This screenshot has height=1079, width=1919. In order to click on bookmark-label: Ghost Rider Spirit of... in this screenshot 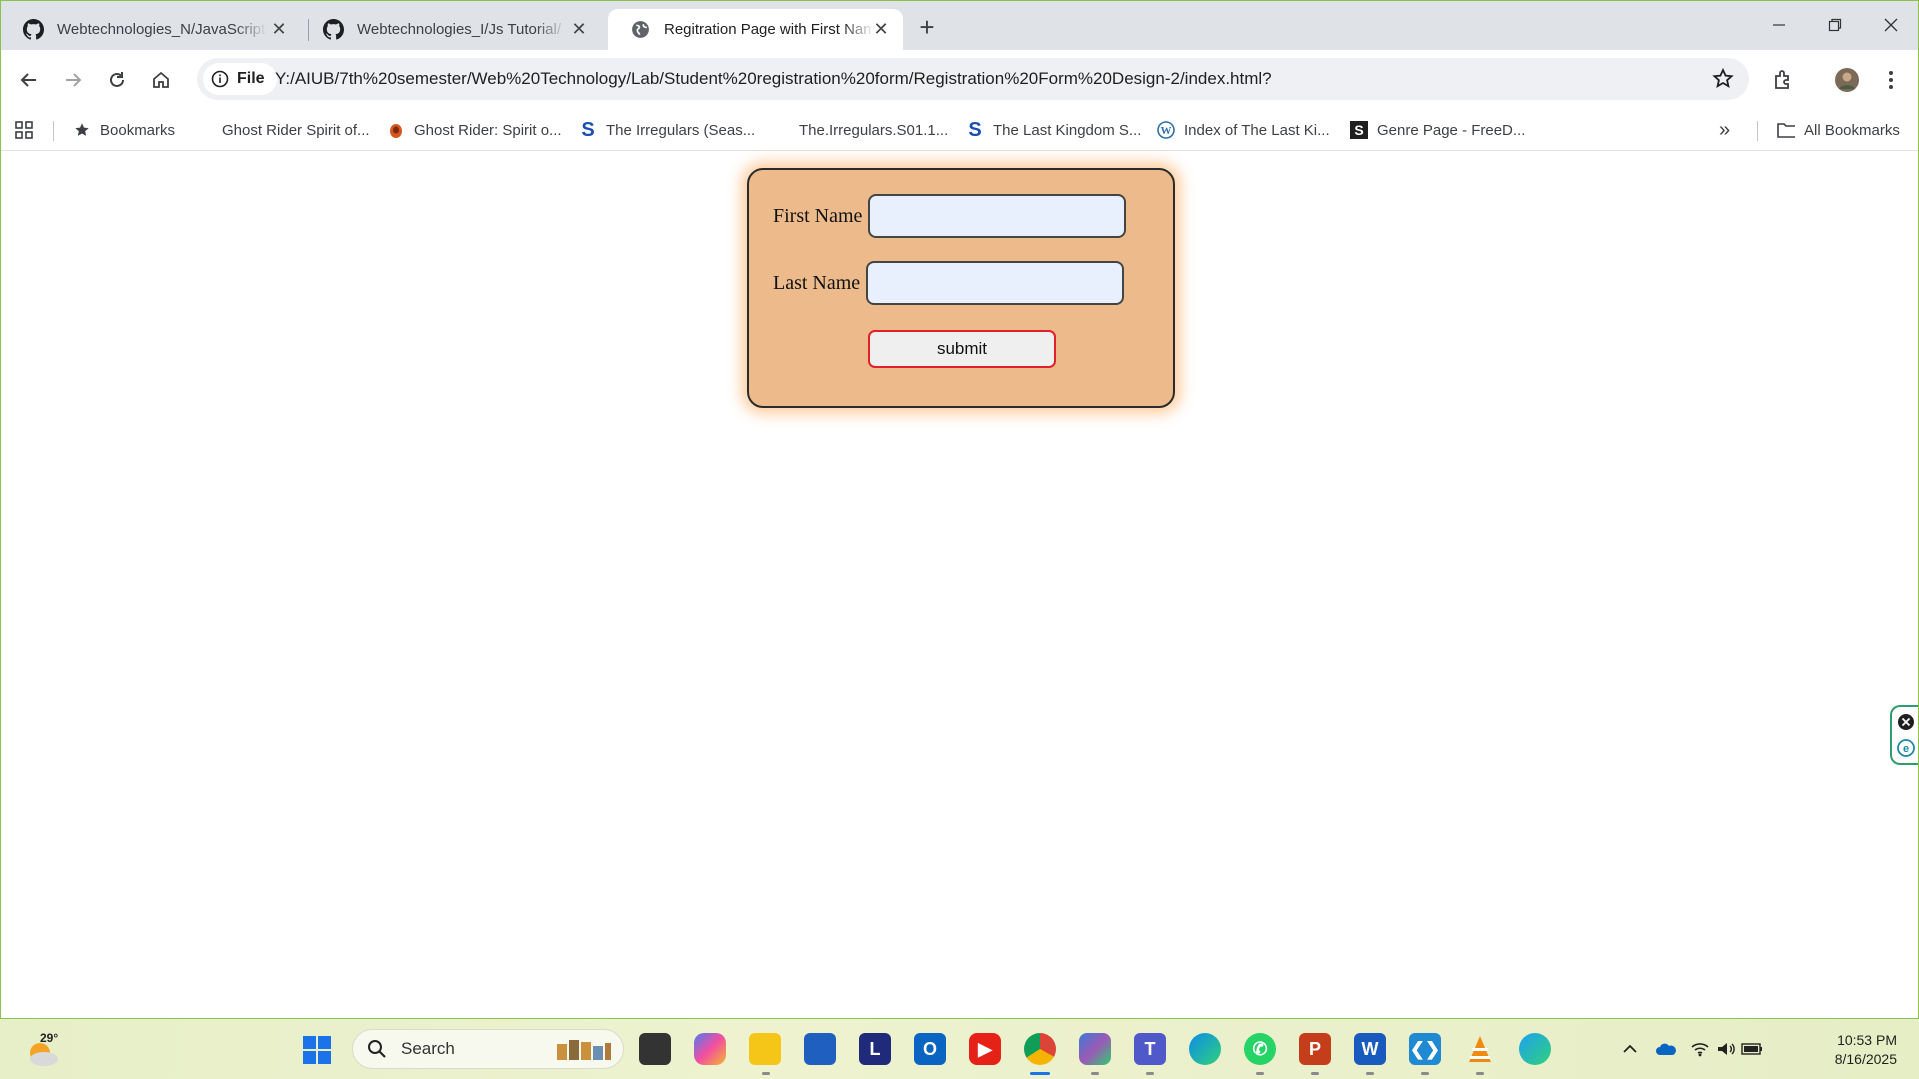, I will do `click(296, 130)`.